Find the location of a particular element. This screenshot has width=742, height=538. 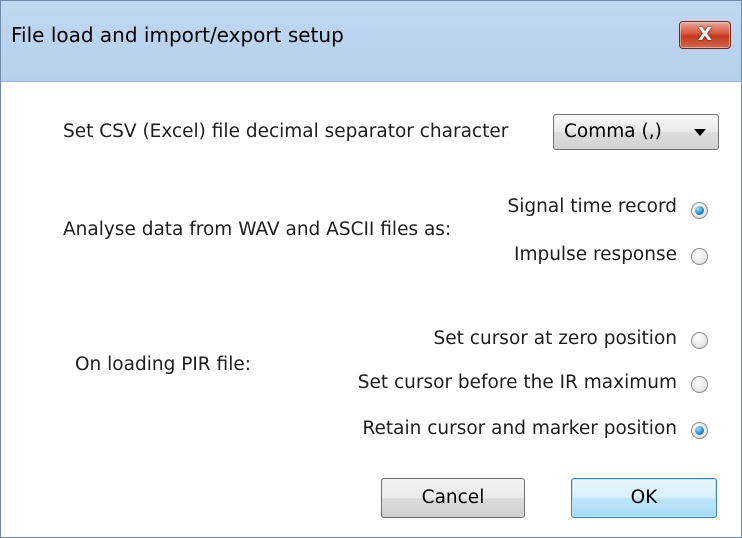

close-button: X is located at coordinates (705, 35).